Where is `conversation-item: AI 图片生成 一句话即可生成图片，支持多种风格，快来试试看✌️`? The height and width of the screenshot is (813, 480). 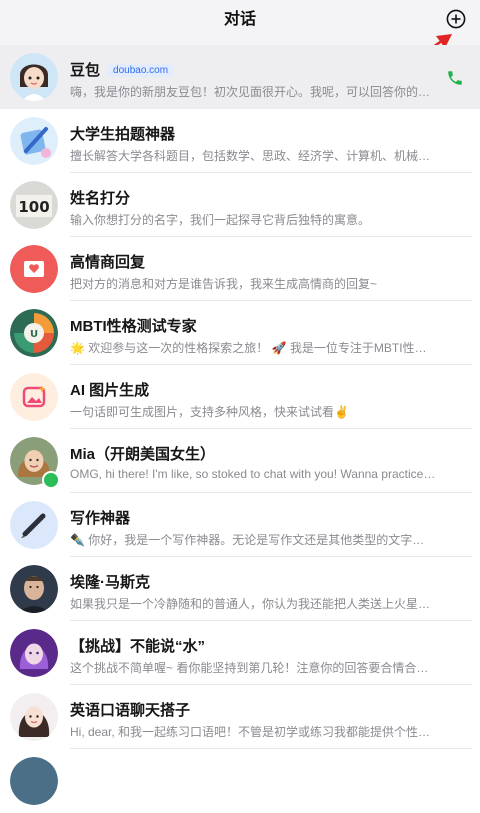 conversation-item: AI 图片生成 一句话即可生成图片，支持多种风格，快来试试看✌️ is located at coordinates (240, 397).